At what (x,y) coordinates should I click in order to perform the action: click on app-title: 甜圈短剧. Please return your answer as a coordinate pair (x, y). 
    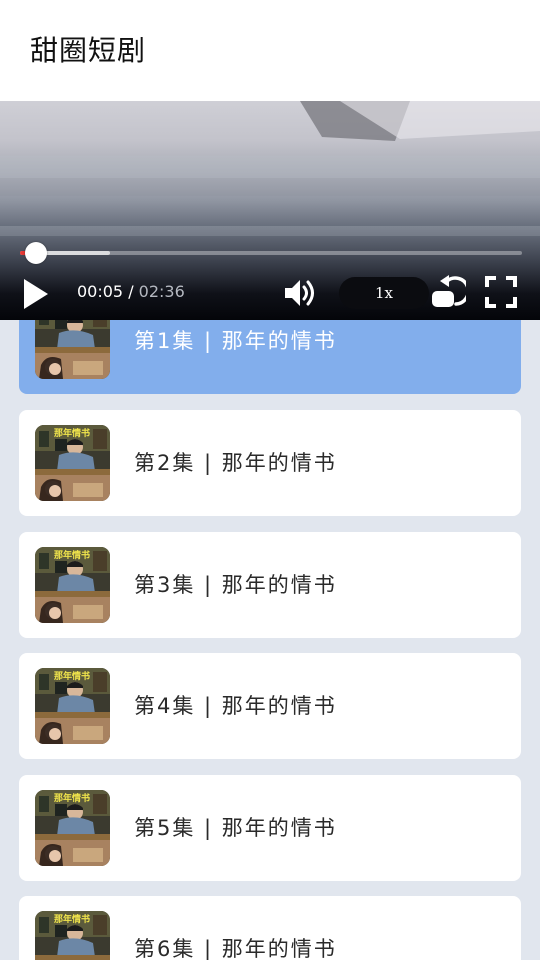
    Looking at the image, I should click on (88, 50).